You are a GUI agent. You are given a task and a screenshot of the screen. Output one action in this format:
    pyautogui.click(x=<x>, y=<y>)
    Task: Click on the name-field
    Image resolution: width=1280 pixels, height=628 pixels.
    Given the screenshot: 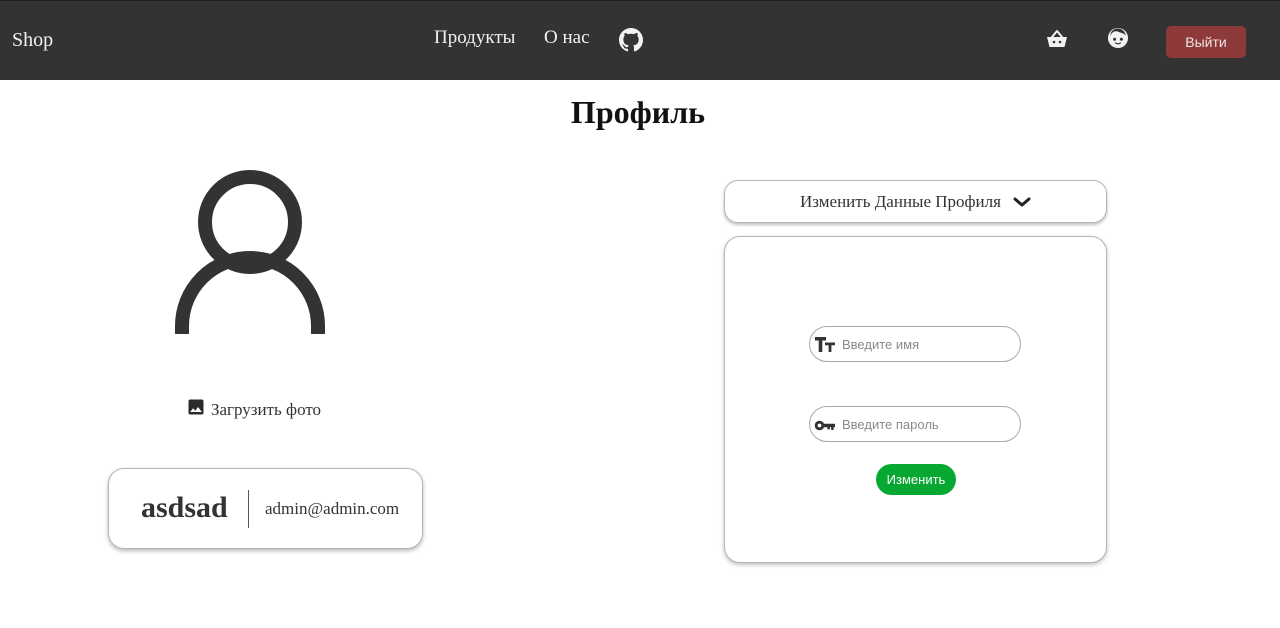 What is the action you would take?
    pyautogui.click(x=915, y=344)
    